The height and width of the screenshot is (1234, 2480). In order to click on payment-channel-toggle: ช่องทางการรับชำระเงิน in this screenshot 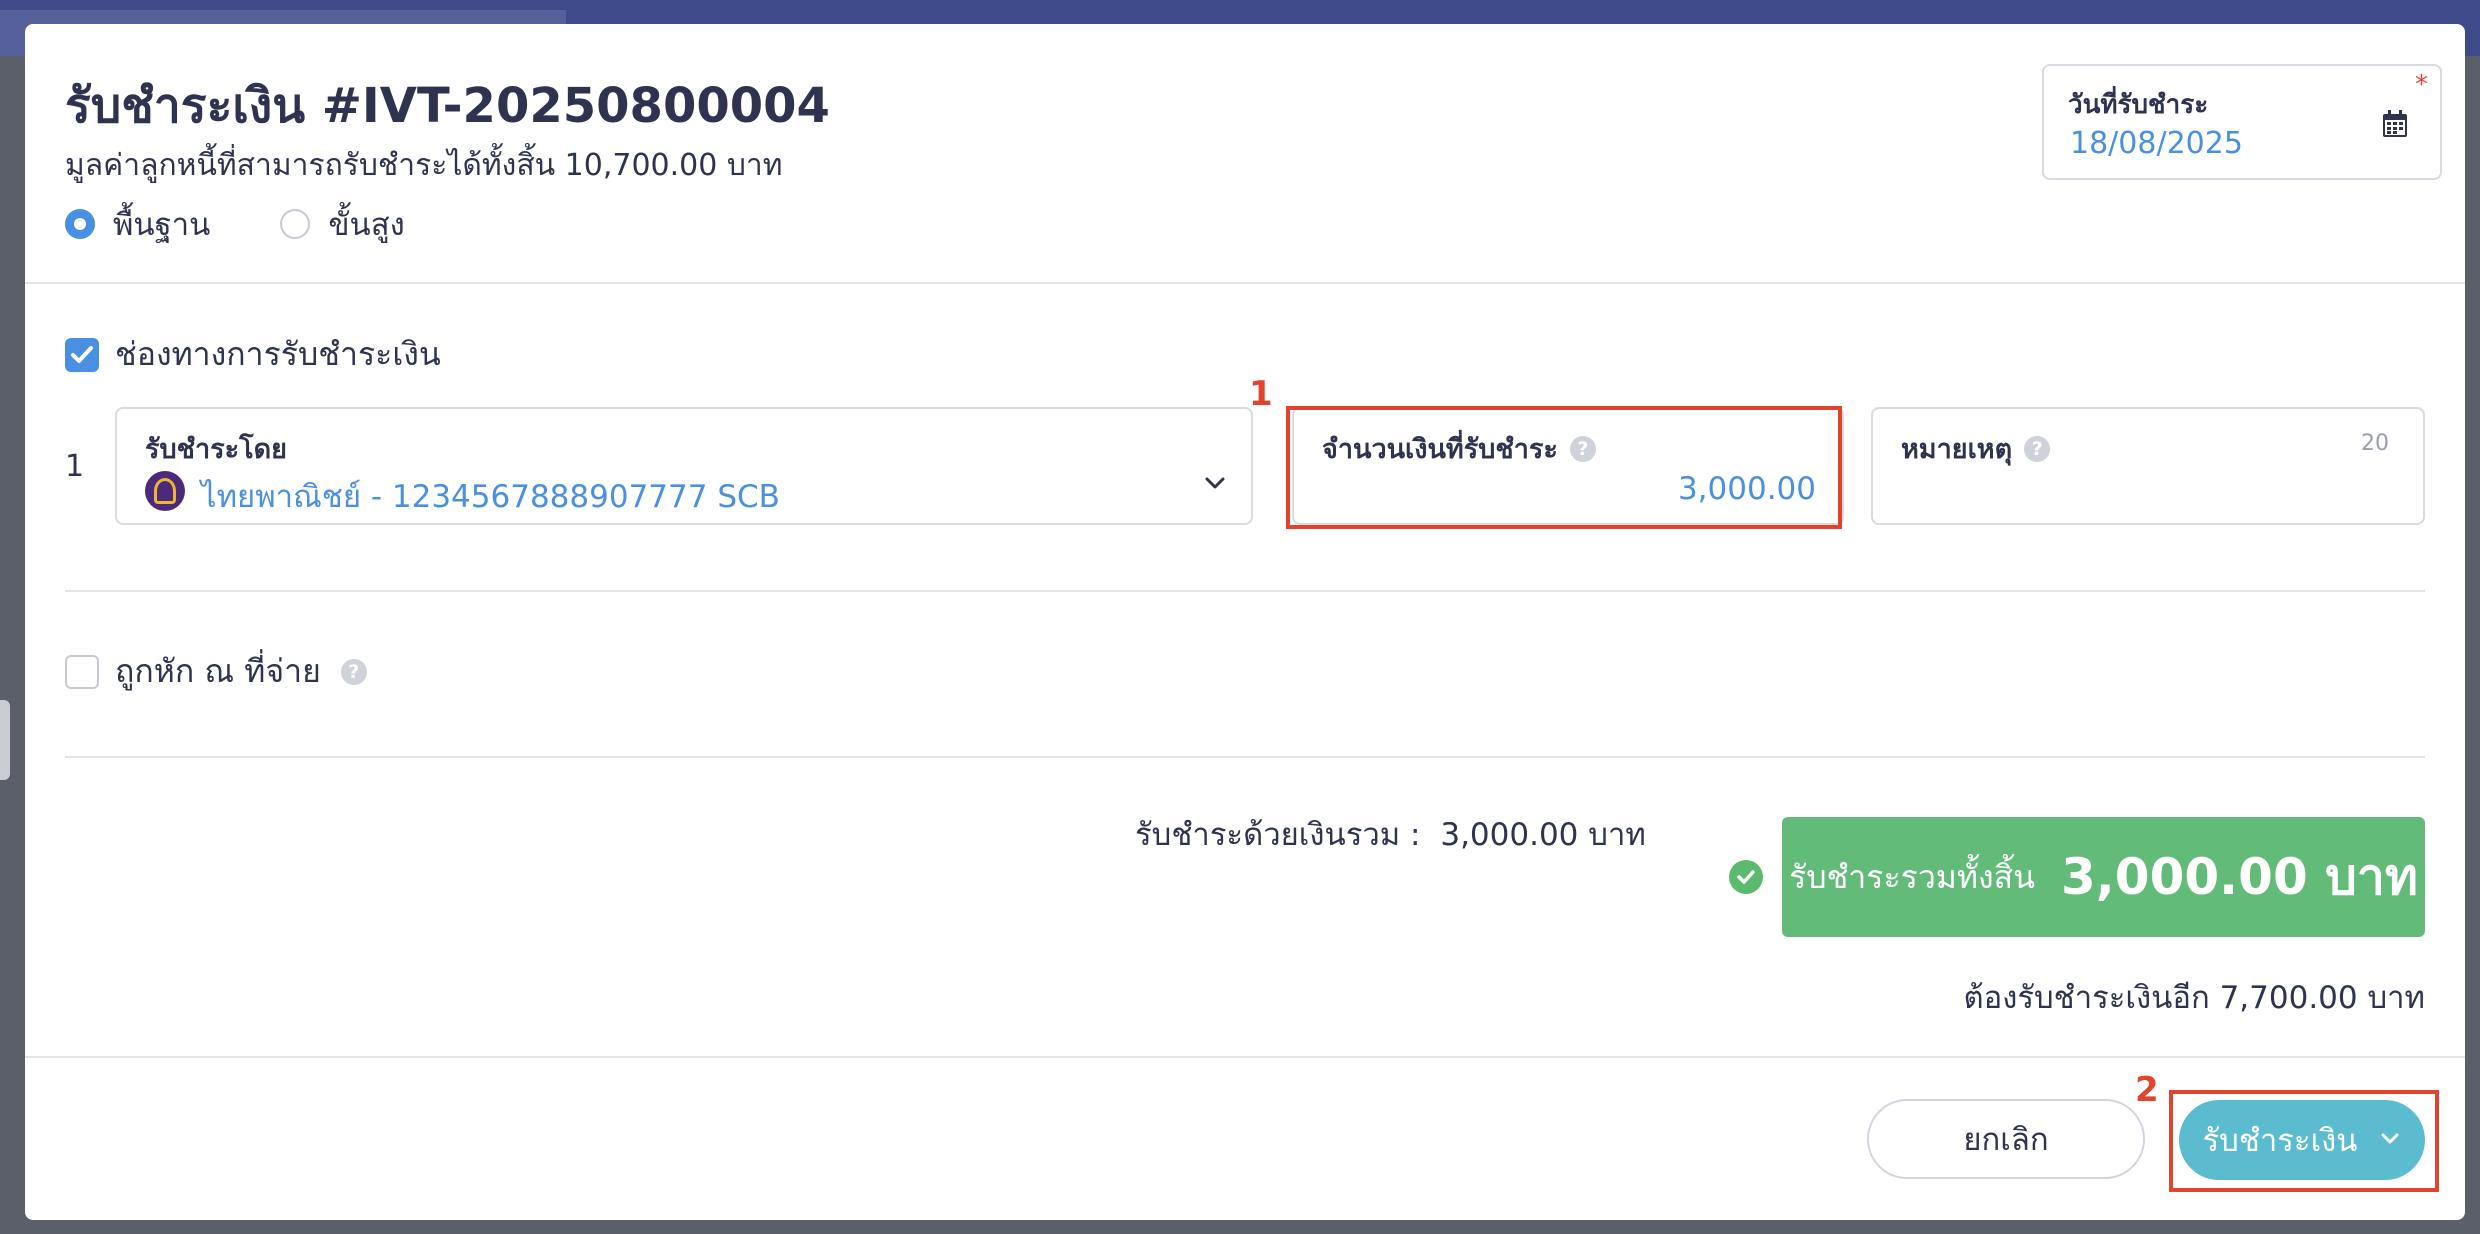, I will do `click(253, 354)`.